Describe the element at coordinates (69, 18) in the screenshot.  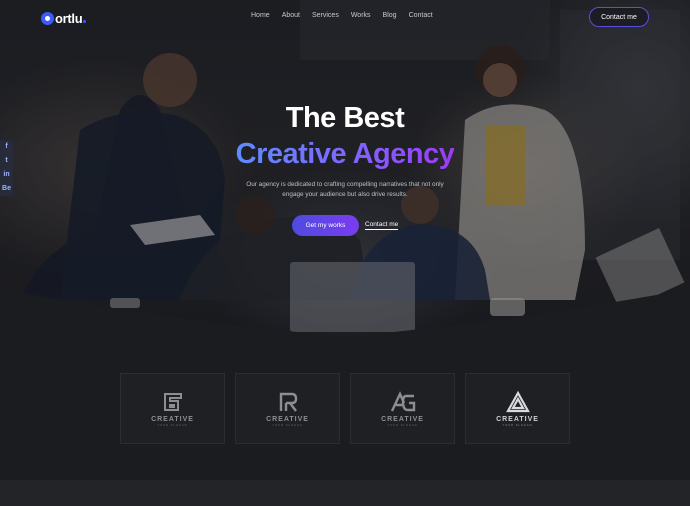
I see `logo-text: ortlu` at that location.